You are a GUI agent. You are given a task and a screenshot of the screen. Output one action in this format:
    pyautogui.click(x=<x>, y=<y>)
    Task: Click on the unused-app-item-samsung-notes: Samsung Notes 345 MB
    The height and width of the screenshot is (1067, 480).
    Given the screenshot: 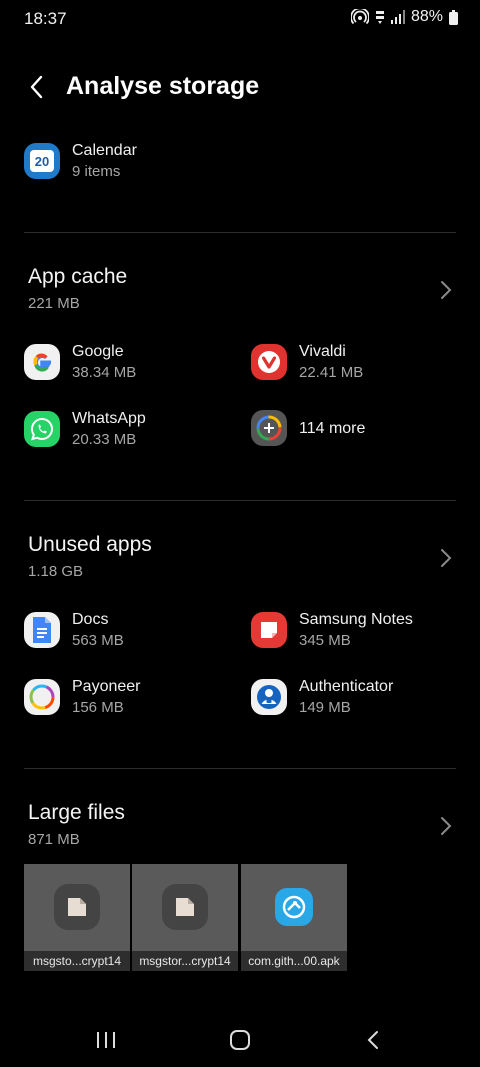 What is the action you would take?
    pyautogui.click(x=332, y=630)
    